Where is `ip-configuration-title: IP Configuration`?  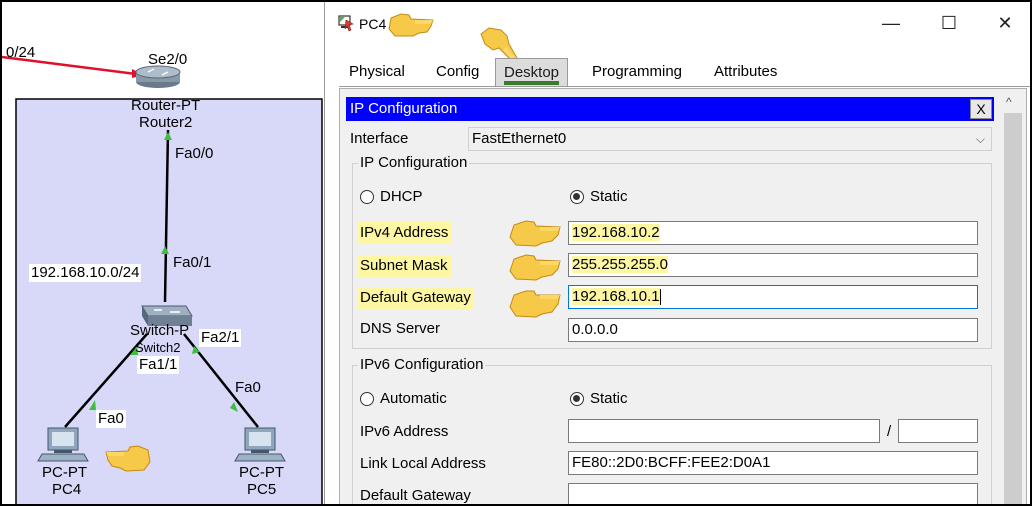
ip-configuration-title: IP Configuration is located at coordinates (404, 108).